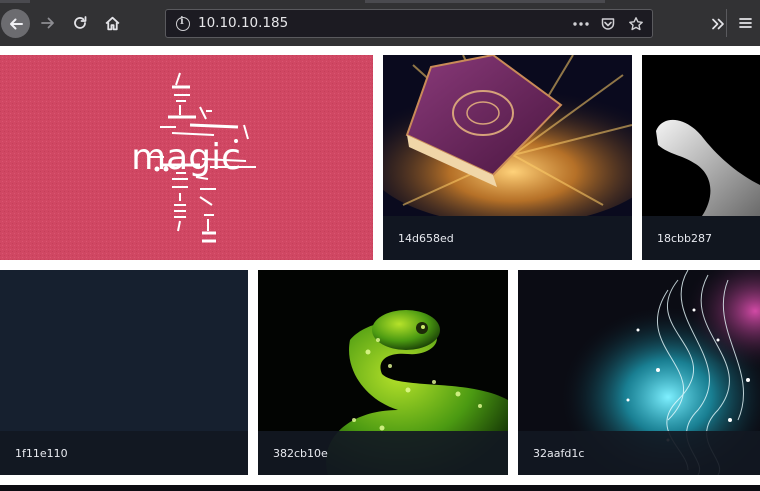 The height and width of the screenshot is (491, 760). I want to click on next-row-edge, so click(380, 488).